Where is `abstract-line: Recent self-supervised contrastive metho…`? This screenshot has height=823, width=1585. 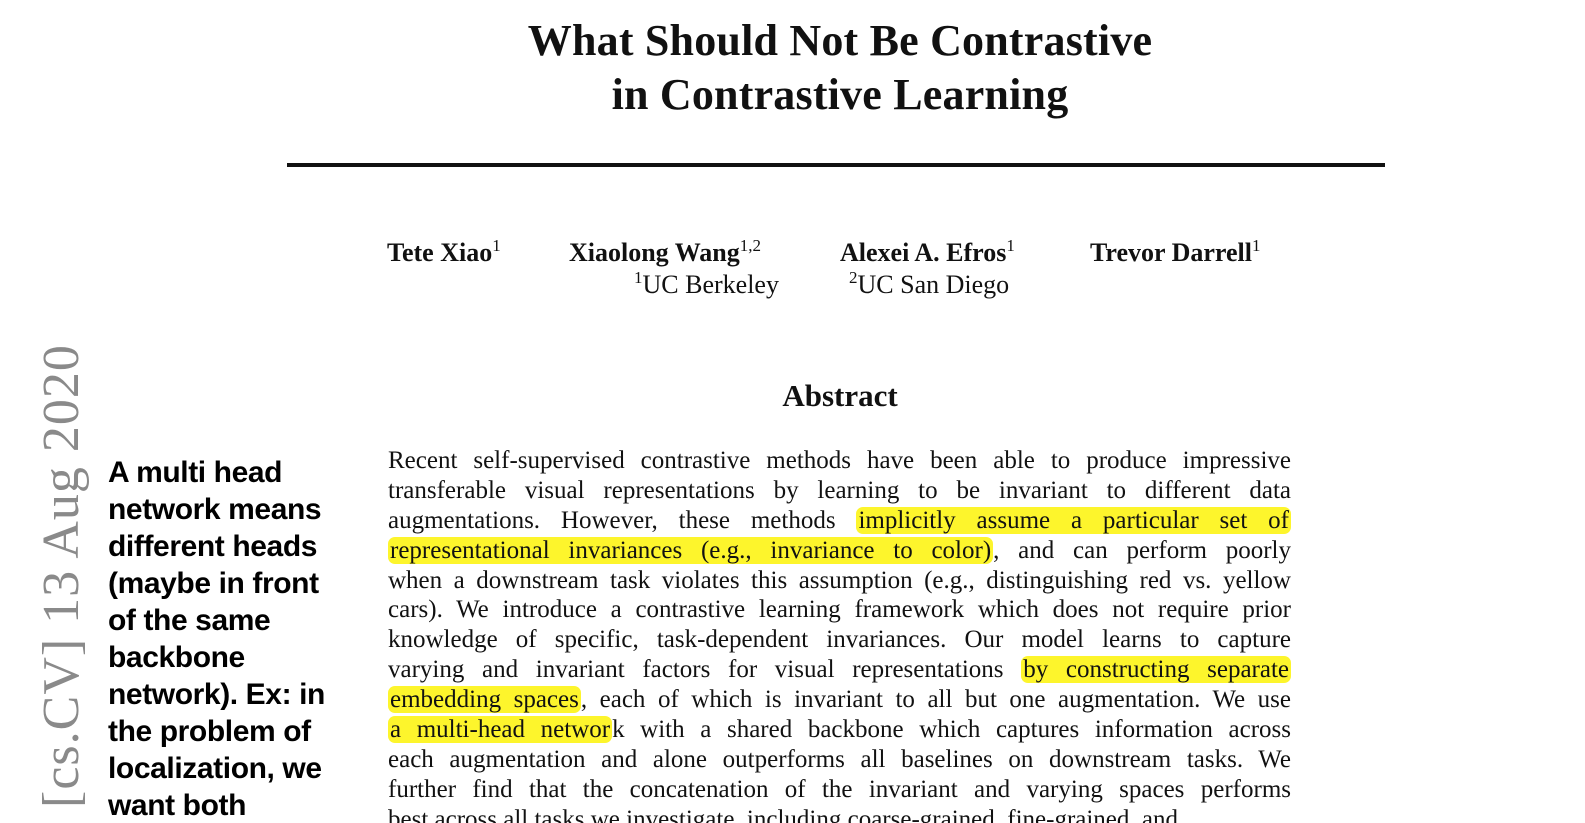 abstract-line: Recent self-supervised contrastive metho… is located at coordinates (839, 461).